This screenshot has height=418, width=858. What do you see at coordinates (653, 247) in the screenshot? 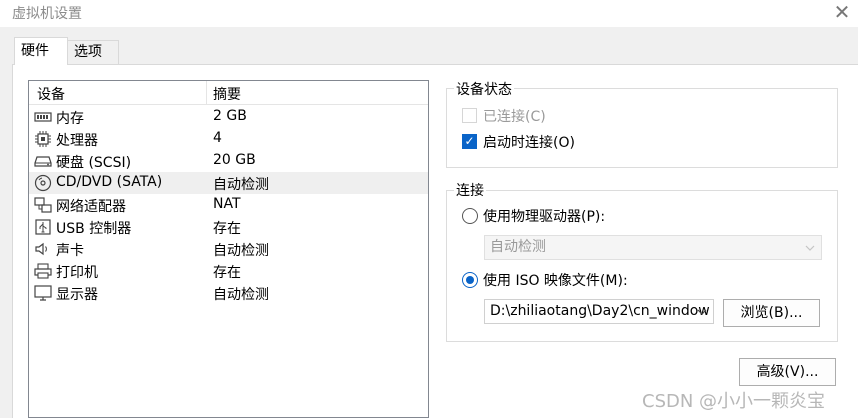
I see `physical-drive-select: 自动检测` at bounding box center [653, 247].